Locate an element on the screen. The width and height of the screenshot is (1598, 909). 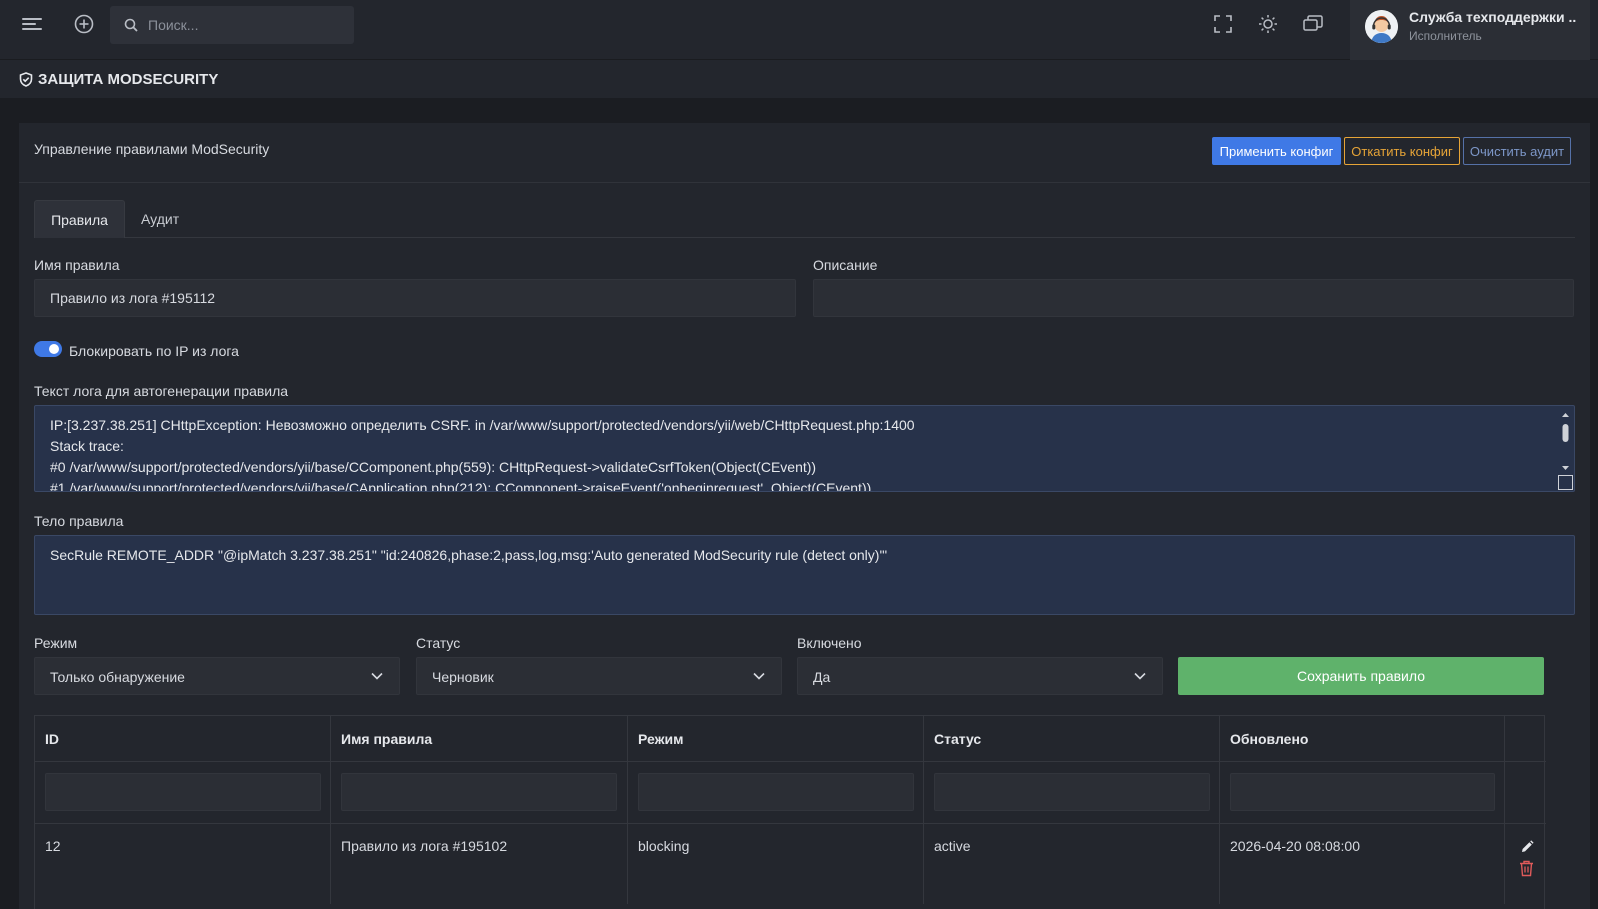
menu-icon is located at coordinates (32, 24).